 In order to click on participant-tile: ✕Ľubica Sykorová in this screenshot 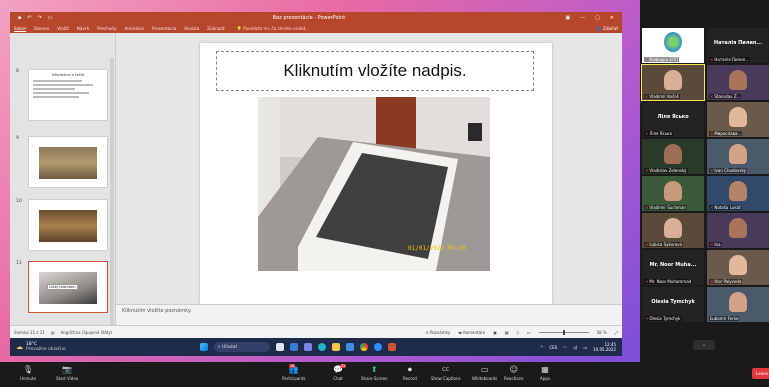, I will do `click(673, 230)`.